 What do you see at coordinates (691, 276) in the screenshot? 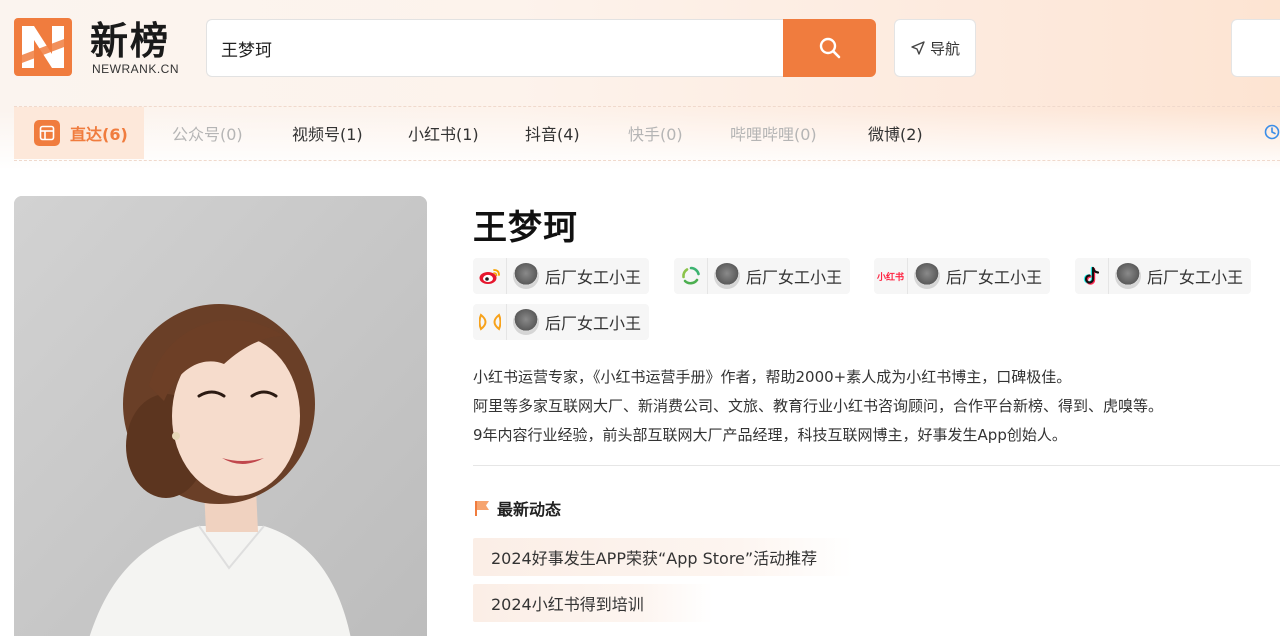
I see `channels-icon` at bounding box center [691, 276].